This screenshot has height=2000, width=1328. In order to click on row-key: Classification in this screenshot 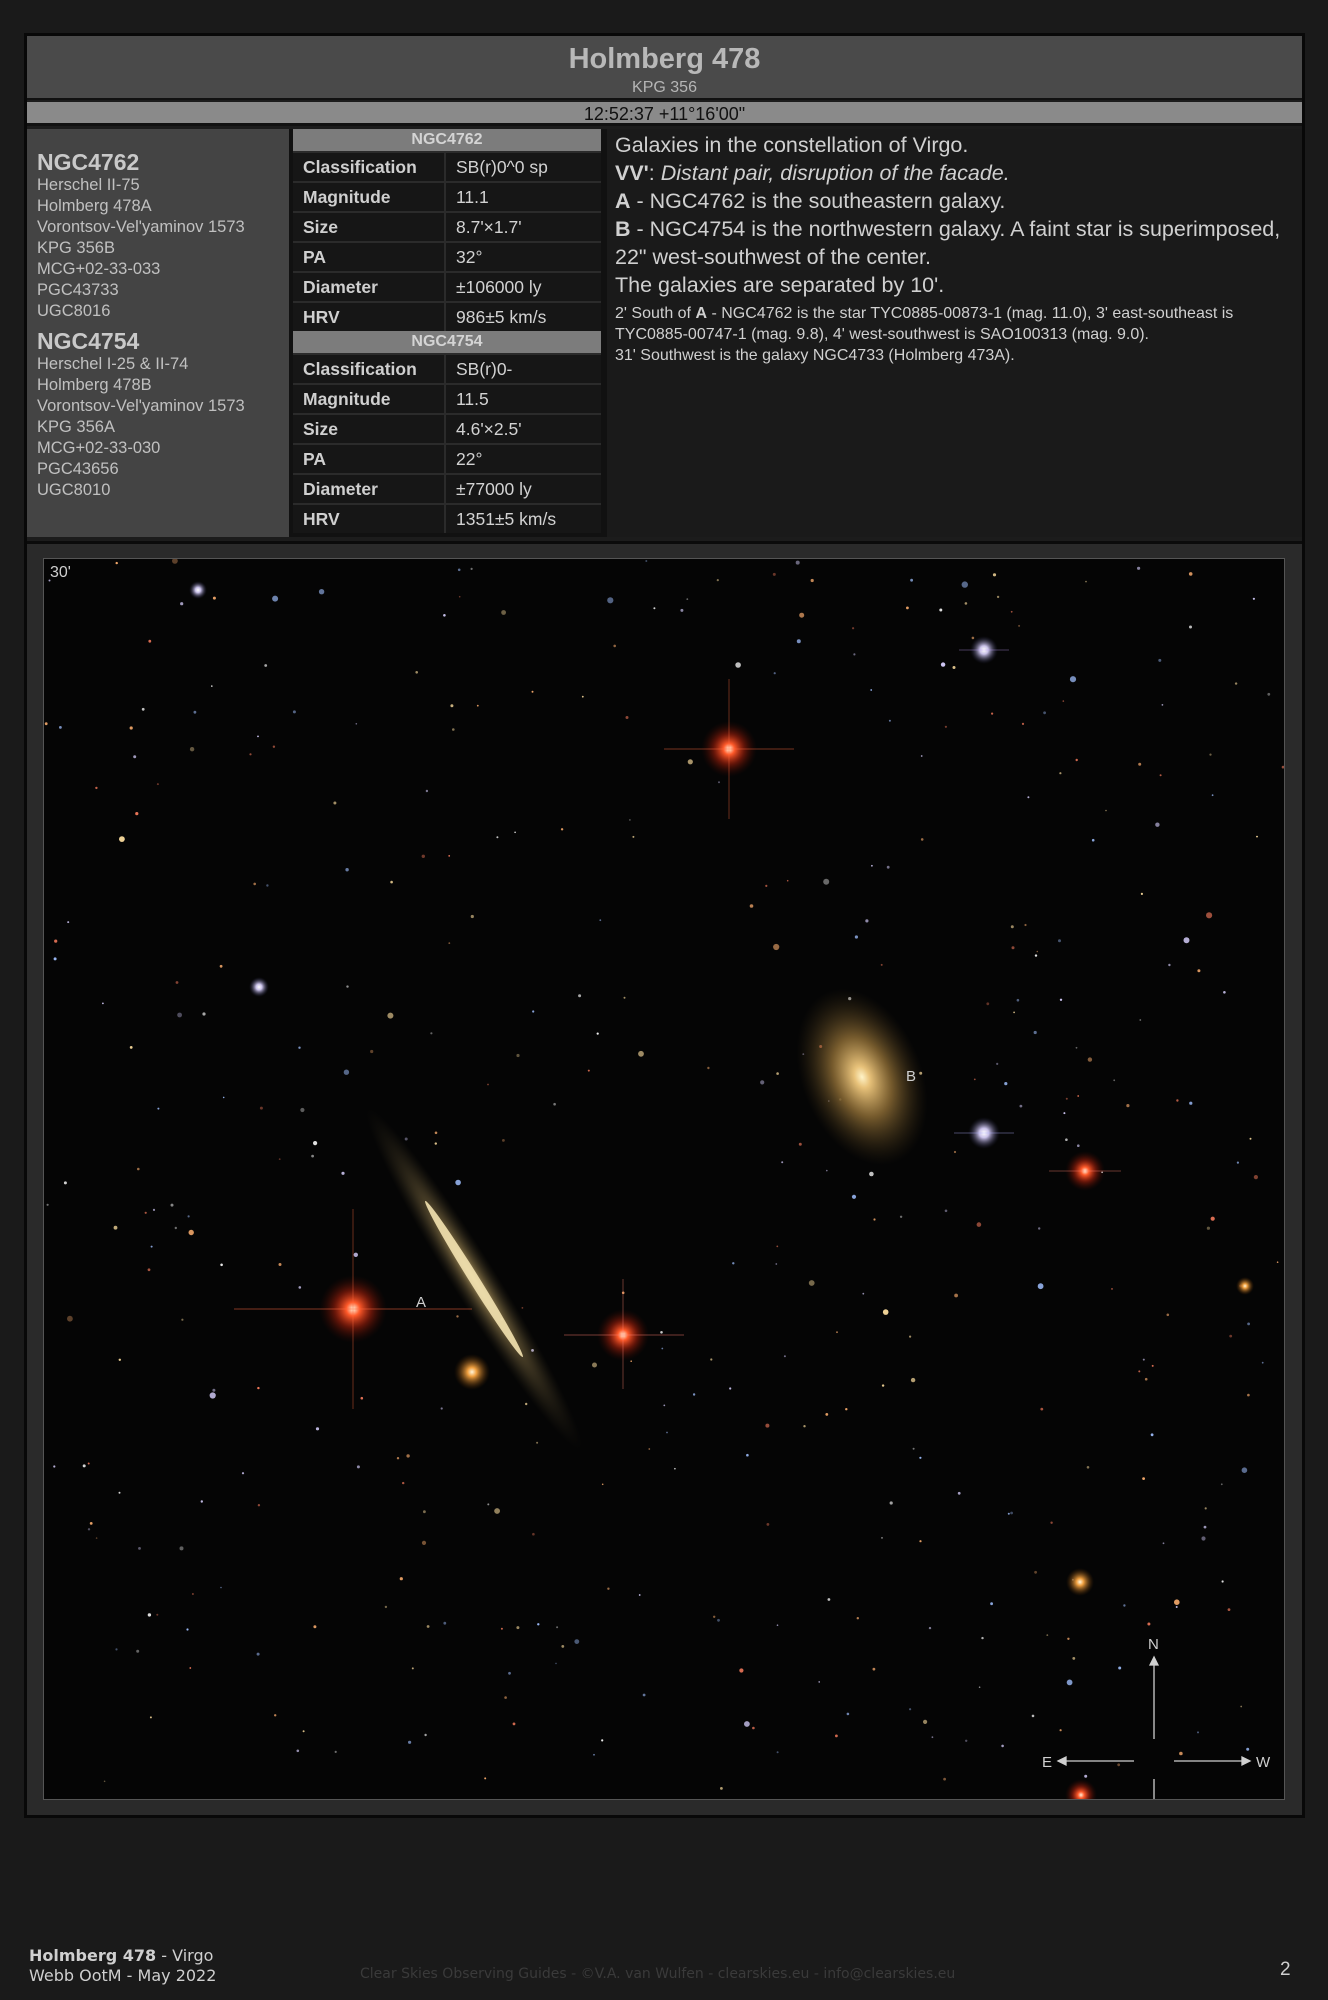, I will do `click(369, 167)`.